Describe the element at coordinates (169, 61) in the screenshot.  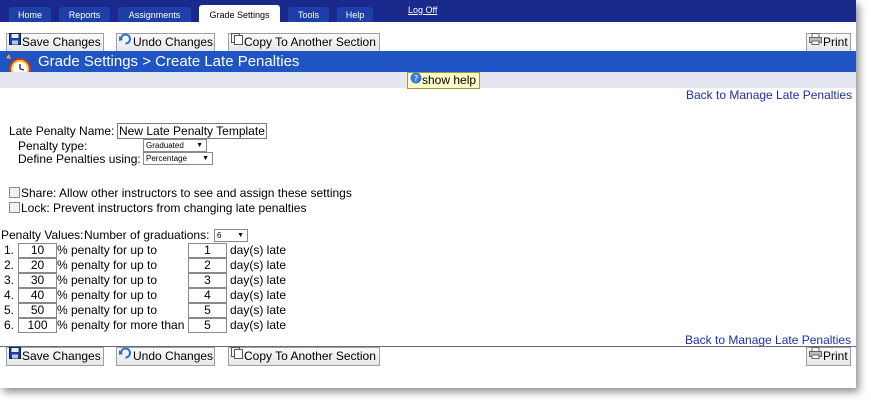
I see `page-title: Grade Settings > Create Late Penalties` at that location.